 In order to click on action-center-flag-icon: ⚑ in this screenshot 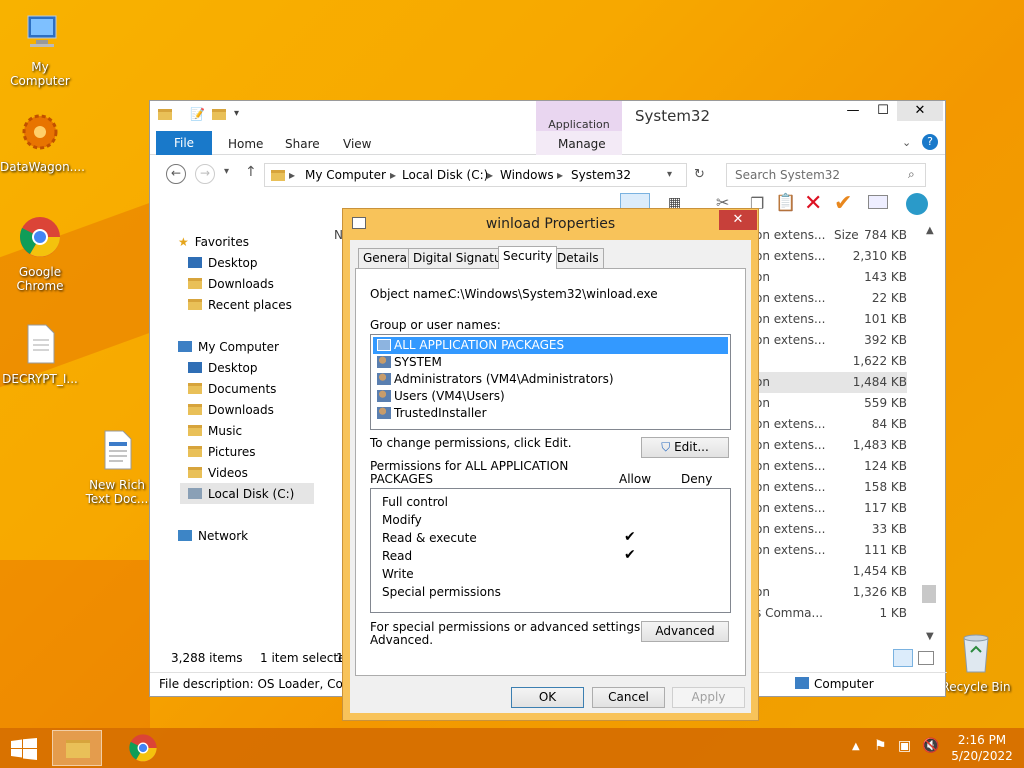, I will do `click(880, 746)`.